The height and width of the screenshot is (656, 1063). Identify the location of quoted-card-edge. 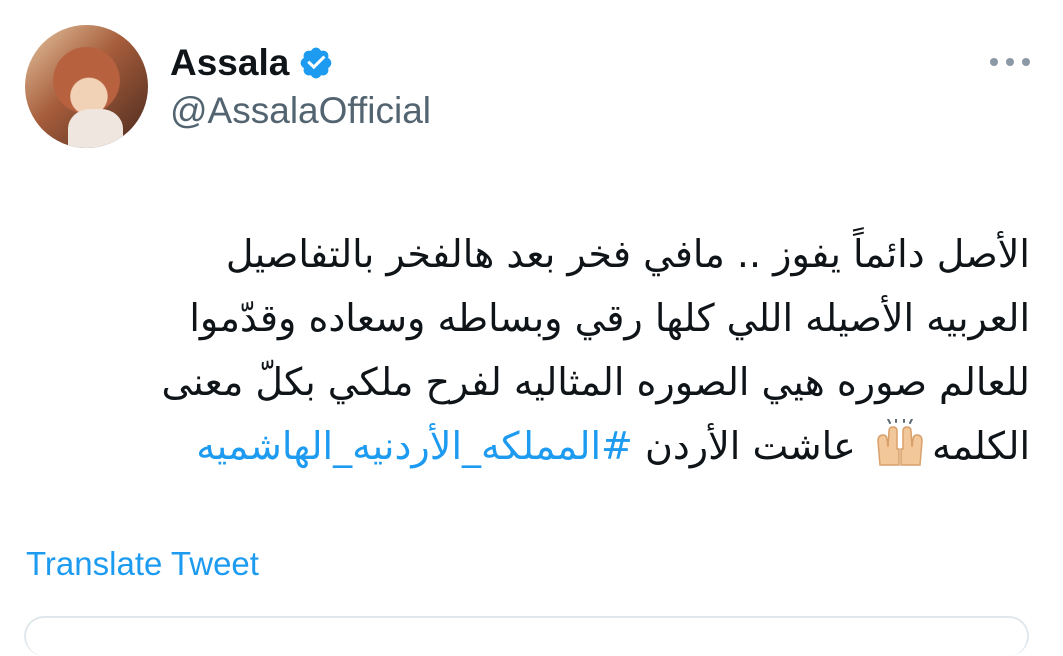
(526, 636).